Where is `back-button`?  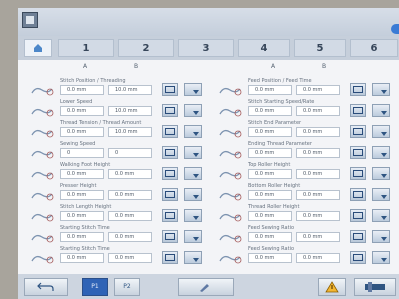 back-button is located at coordinates (46, 287).